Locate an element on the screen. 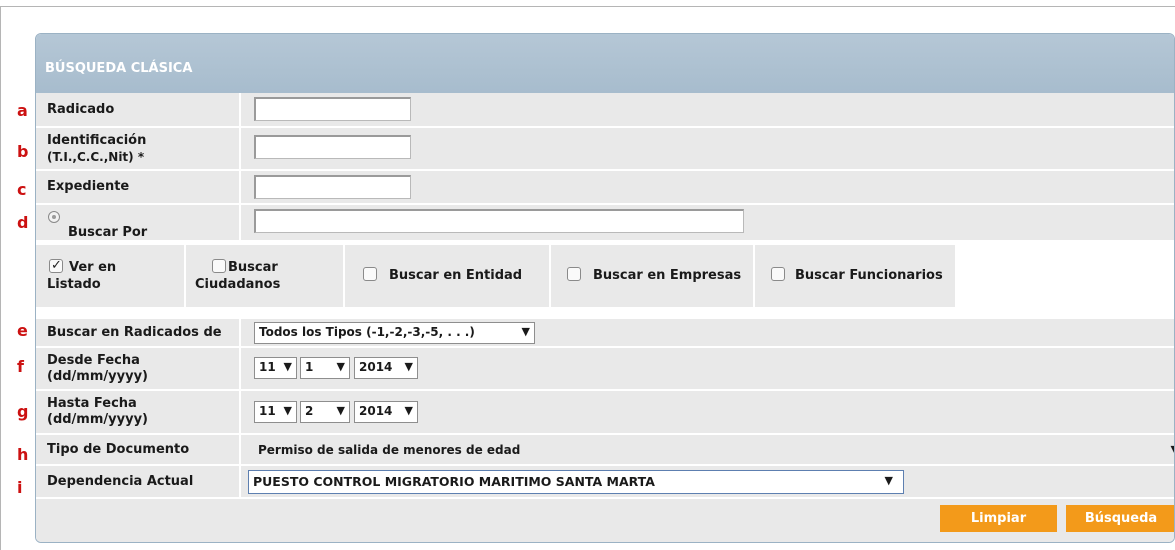  hasta-label: Hasta Fecha is located at coordinates (92, 403).